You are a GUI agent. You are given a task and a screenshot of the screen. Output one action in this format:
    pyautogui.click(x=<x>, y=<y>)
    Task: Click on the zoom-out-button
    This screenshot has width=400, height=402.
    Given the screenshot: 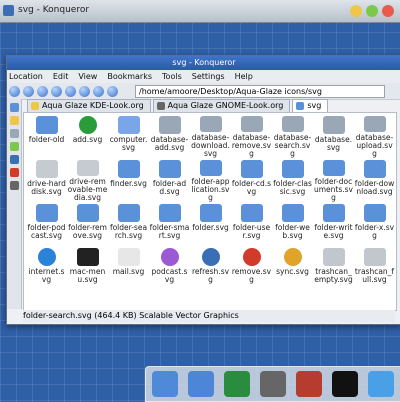 What is the action you would take?
    pyautogui.click(x=112, y=91)
    